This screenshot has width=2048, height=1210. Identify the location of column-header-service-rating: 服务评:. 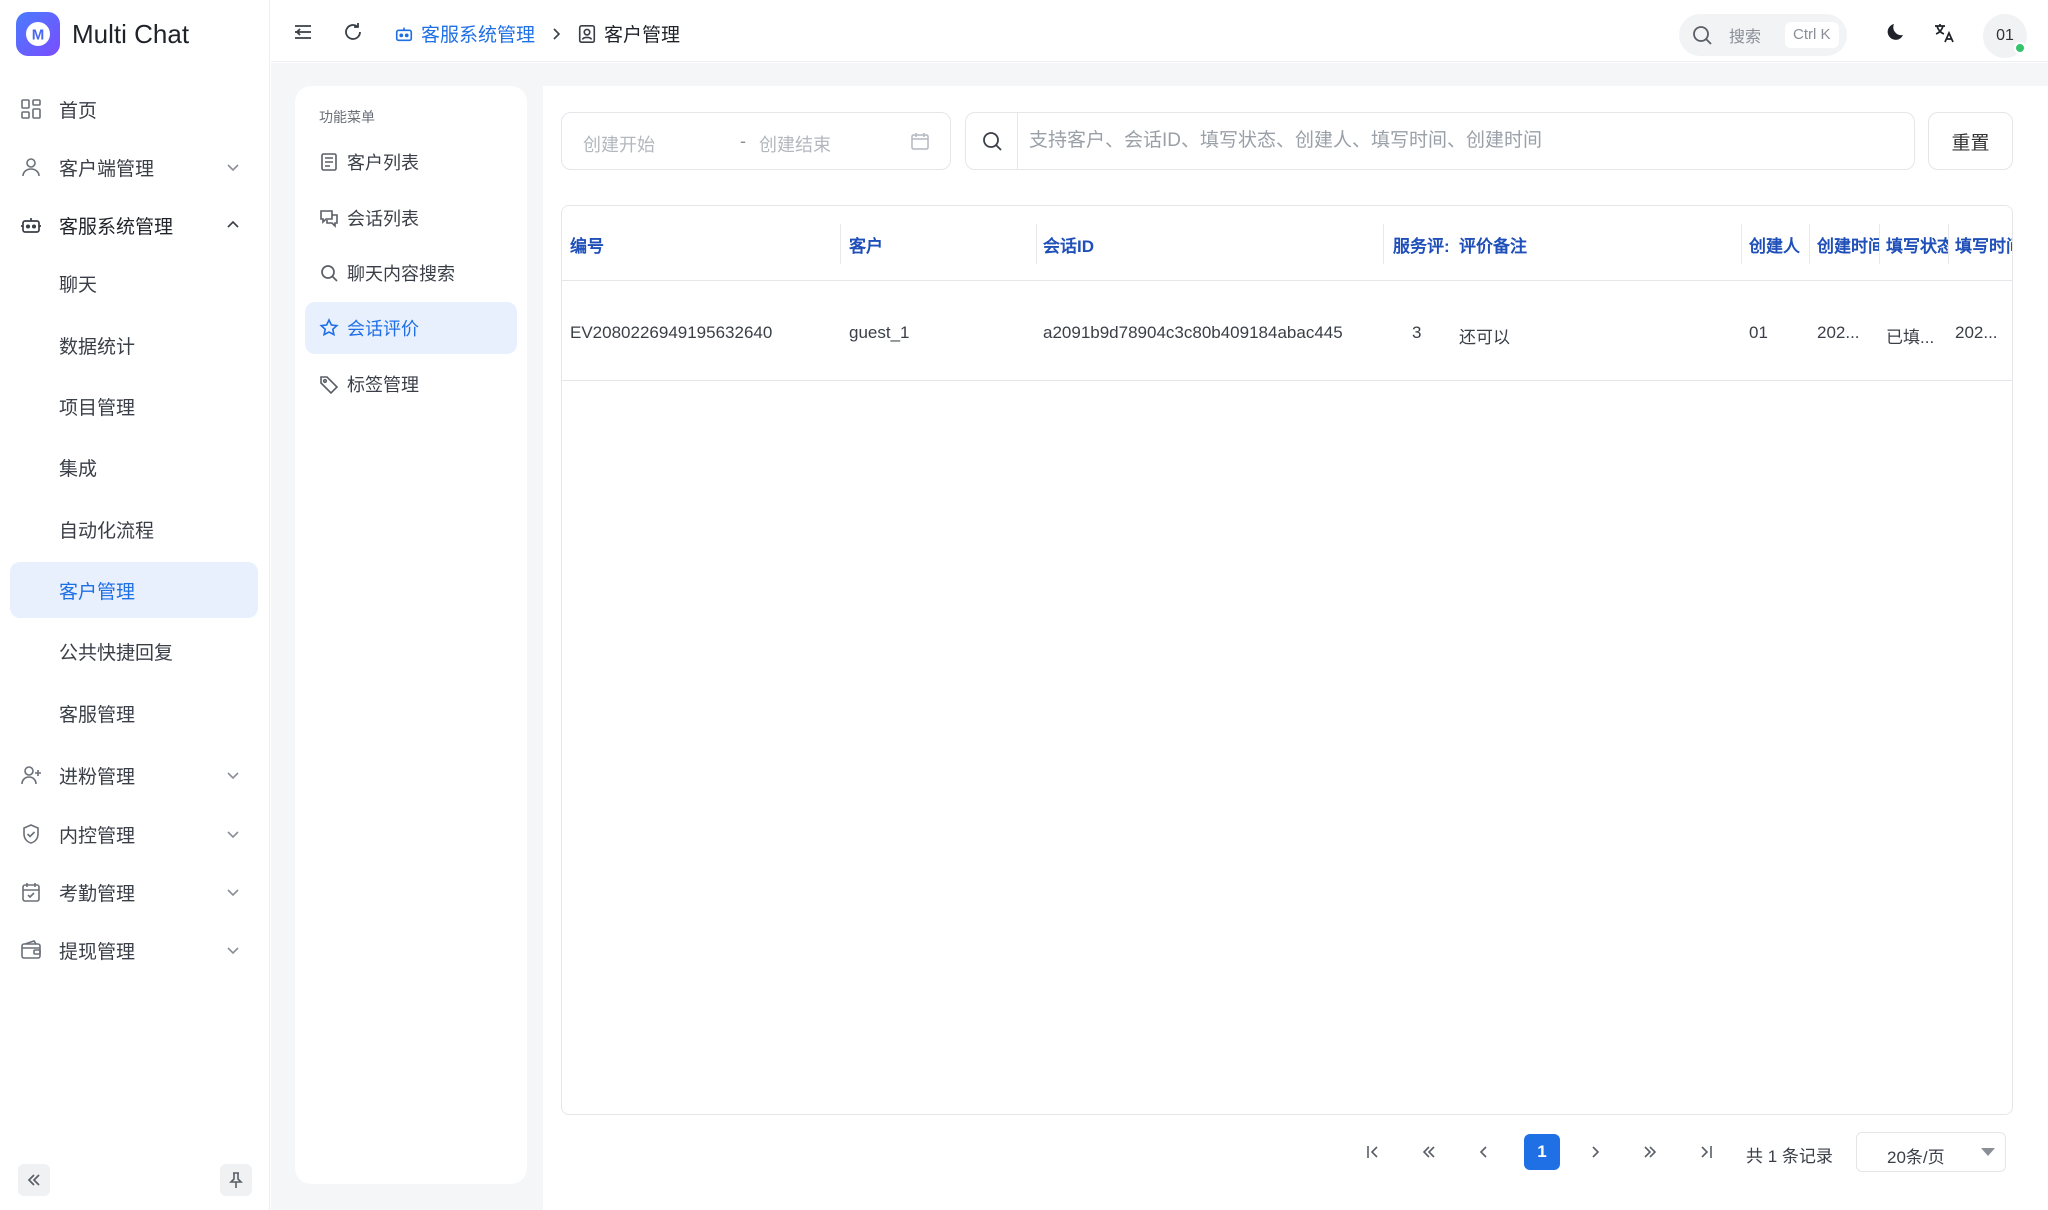
(1423, 244).